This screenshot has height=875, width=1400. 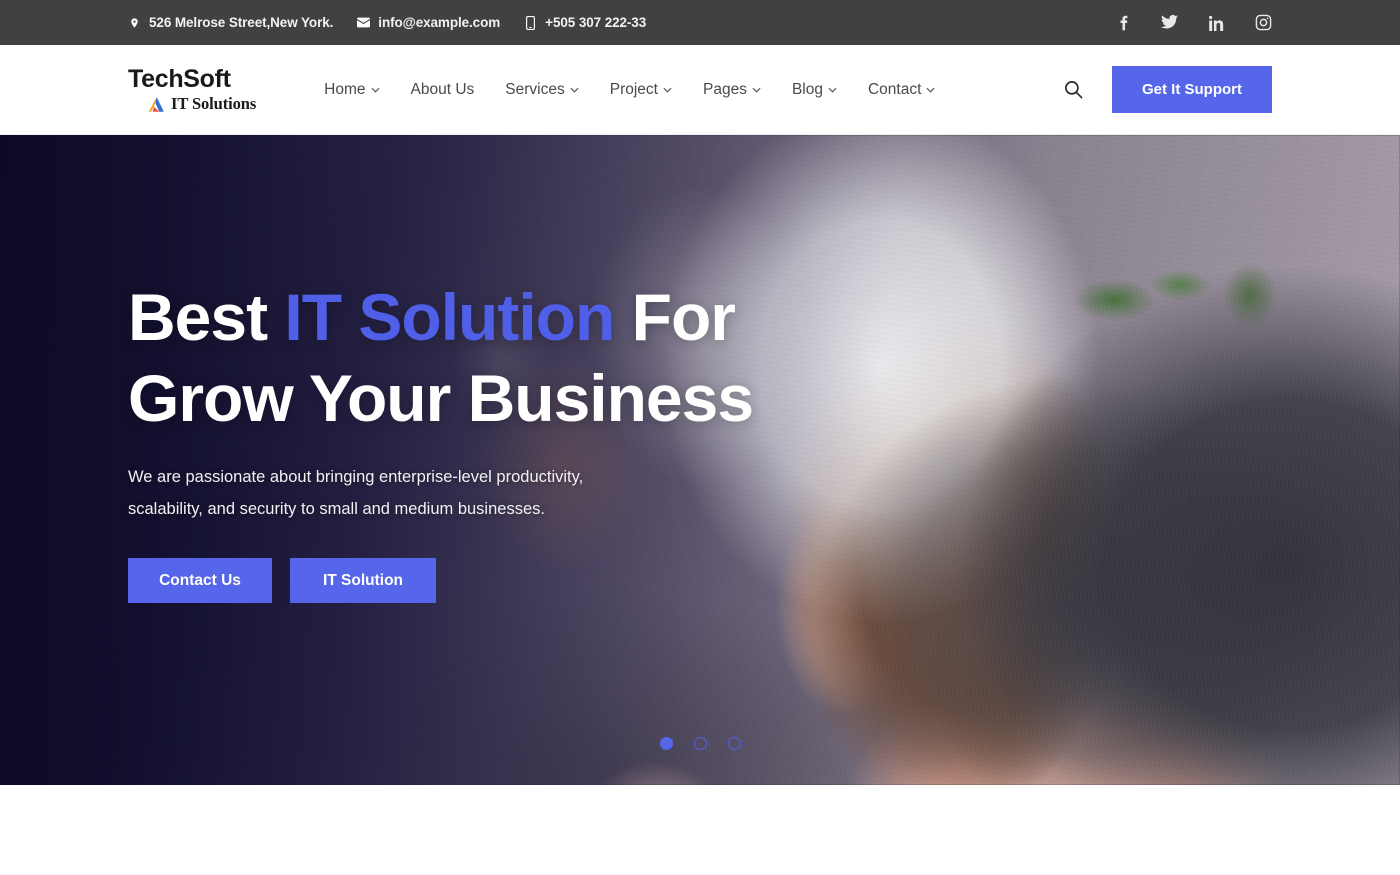 I want to click on topbar-address-text: 526 Melrose Street,New York., so click(x=241, y=22).